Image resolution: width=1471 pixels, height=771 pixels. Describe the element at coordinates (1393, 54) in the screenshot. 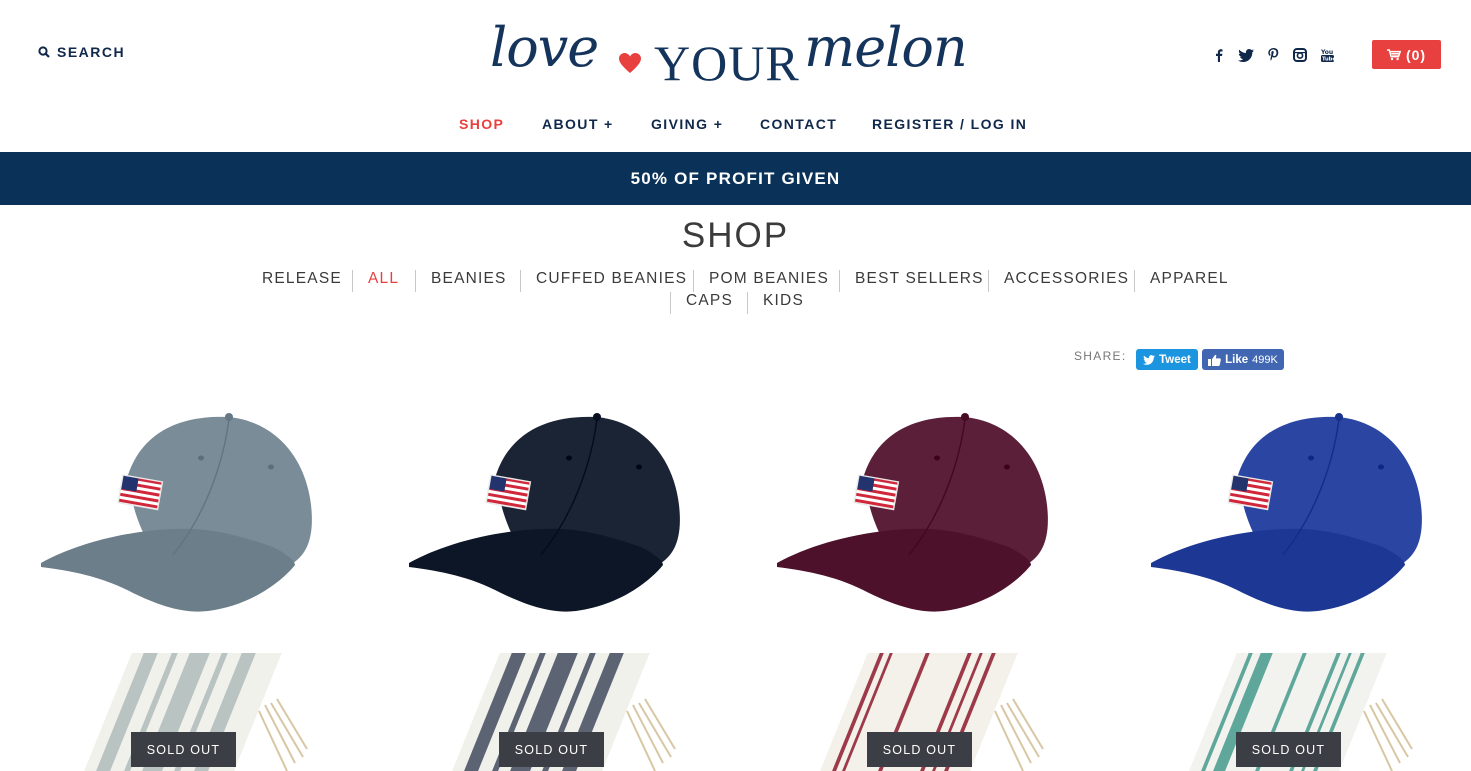

I see `cart-icon` at that location.